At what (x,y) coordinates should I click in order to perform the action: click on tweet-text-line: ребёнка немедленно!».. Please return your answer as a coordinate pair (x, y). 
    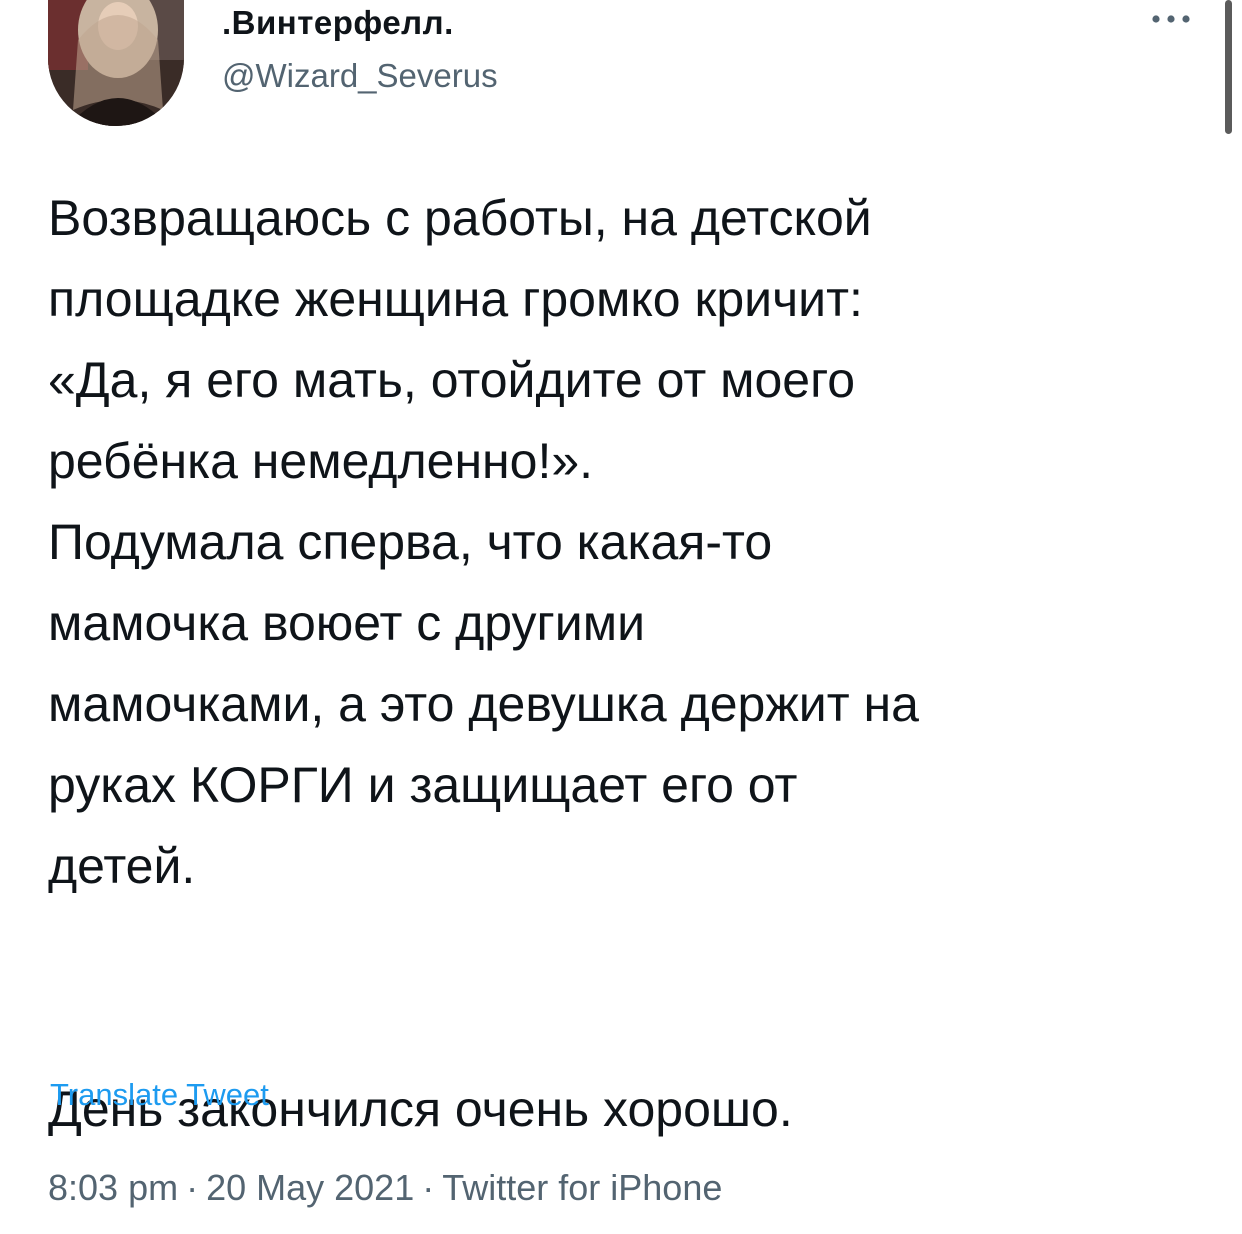
    Looking at the image, I should click on (321, 461).